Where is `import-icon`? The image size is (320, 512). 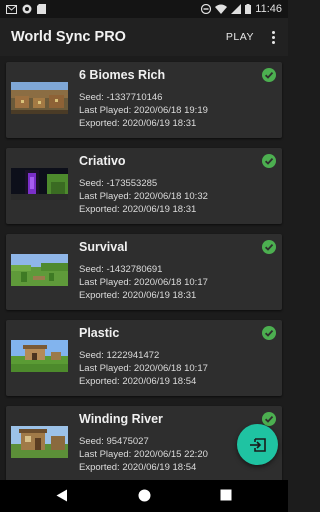
import-icon is located at coordinates (257, 444).